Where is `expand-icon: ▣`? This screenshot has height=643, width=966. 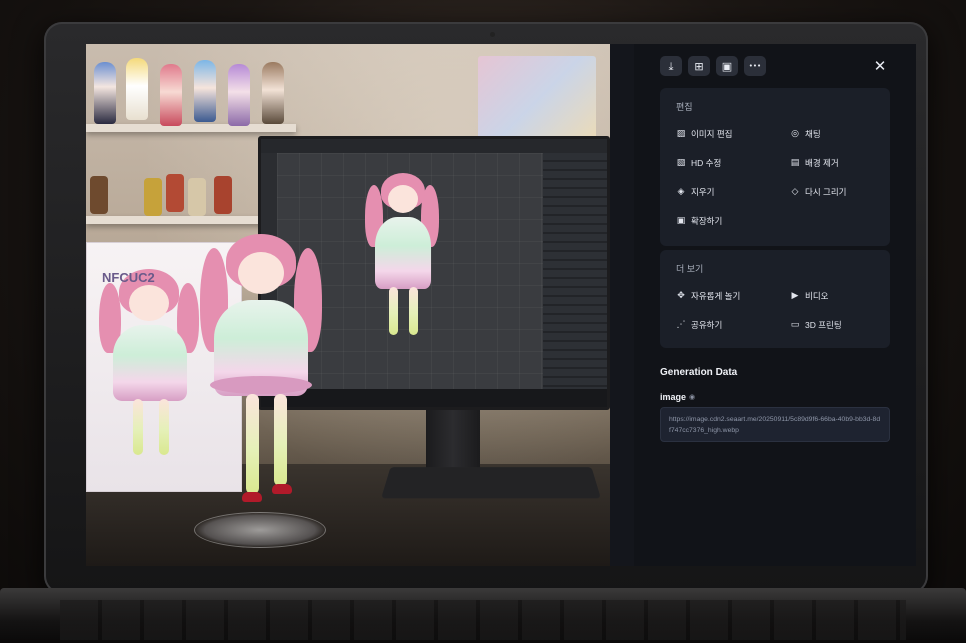
expand-icon: ▣ is located at coordinates (681, 221).